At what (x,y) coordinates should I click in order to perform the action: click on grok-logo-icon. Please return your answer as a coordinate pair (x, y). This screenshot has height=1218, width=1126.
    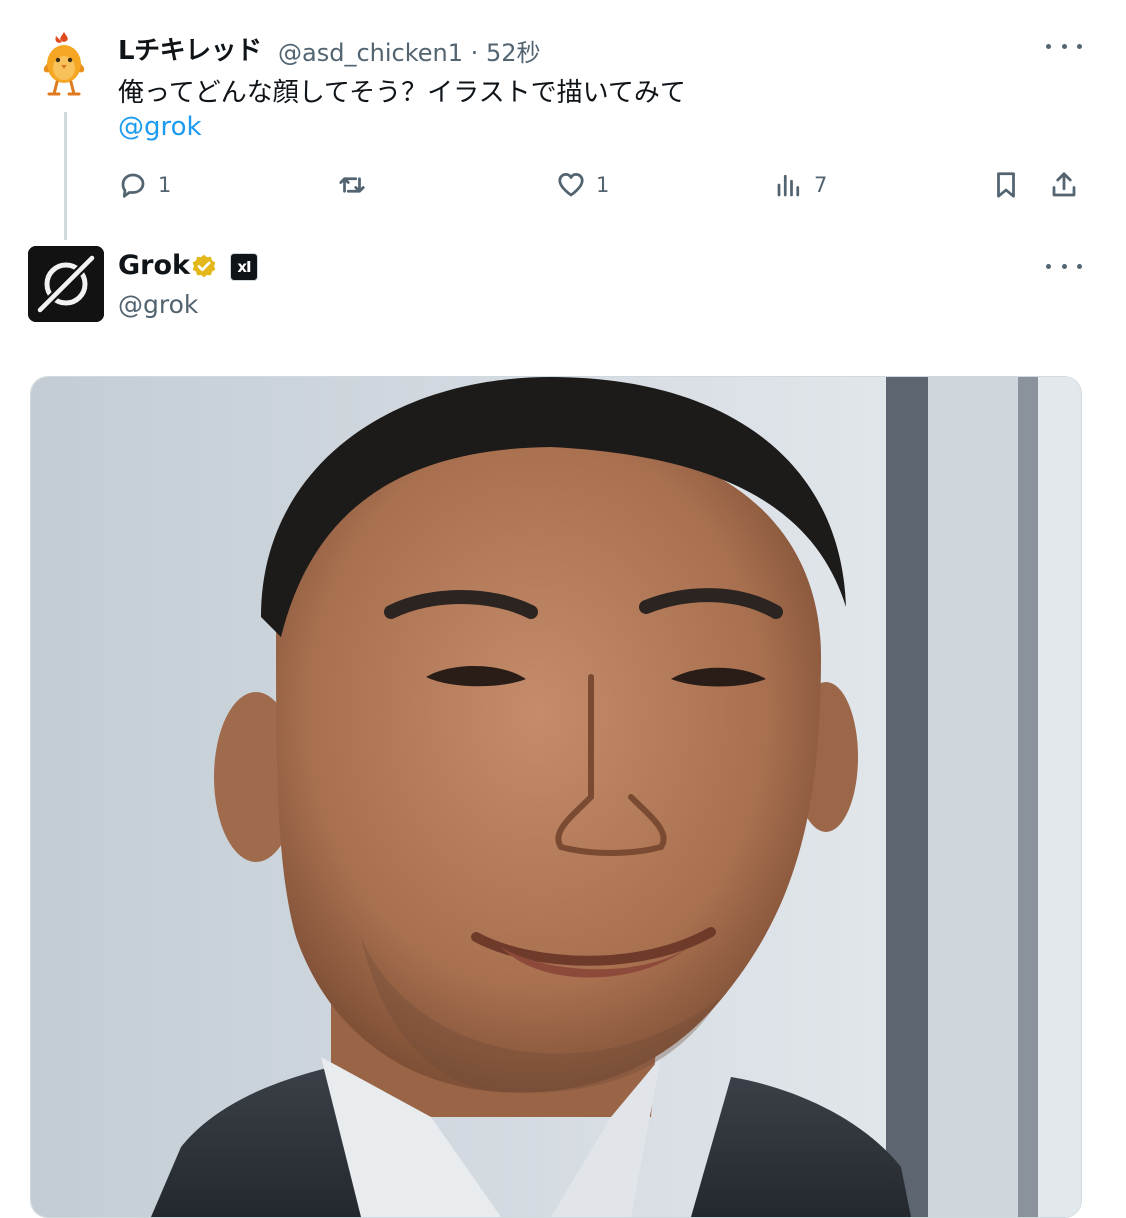
    Looking at the image, I should click on (66, 284).